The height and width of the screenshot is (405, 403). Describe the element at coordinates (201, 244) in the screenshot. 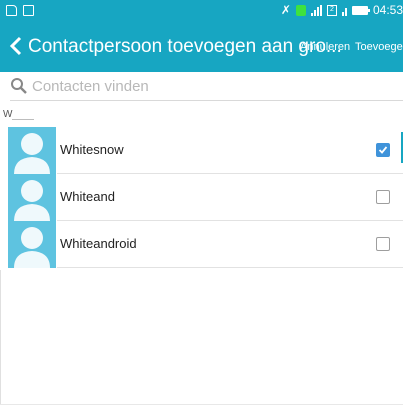

I see `contact-row: Whiteandroid` at that location.